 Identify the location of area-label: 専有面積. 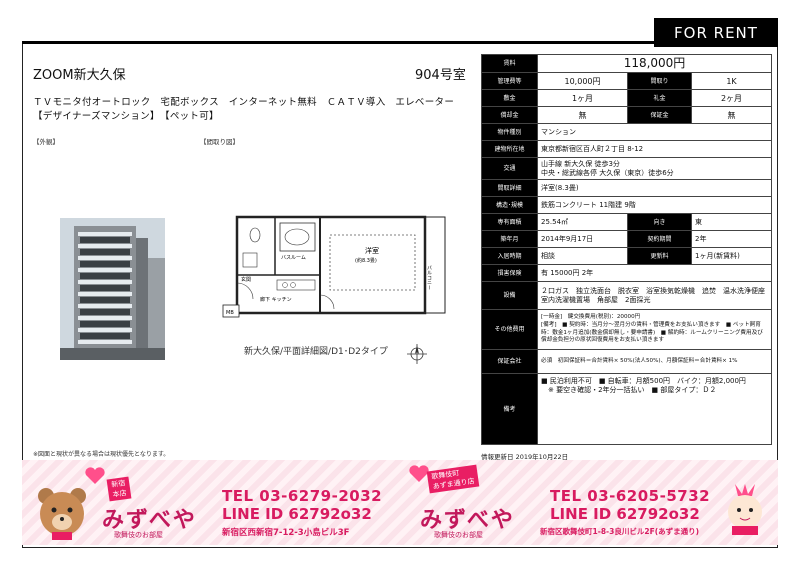
(509, 222).